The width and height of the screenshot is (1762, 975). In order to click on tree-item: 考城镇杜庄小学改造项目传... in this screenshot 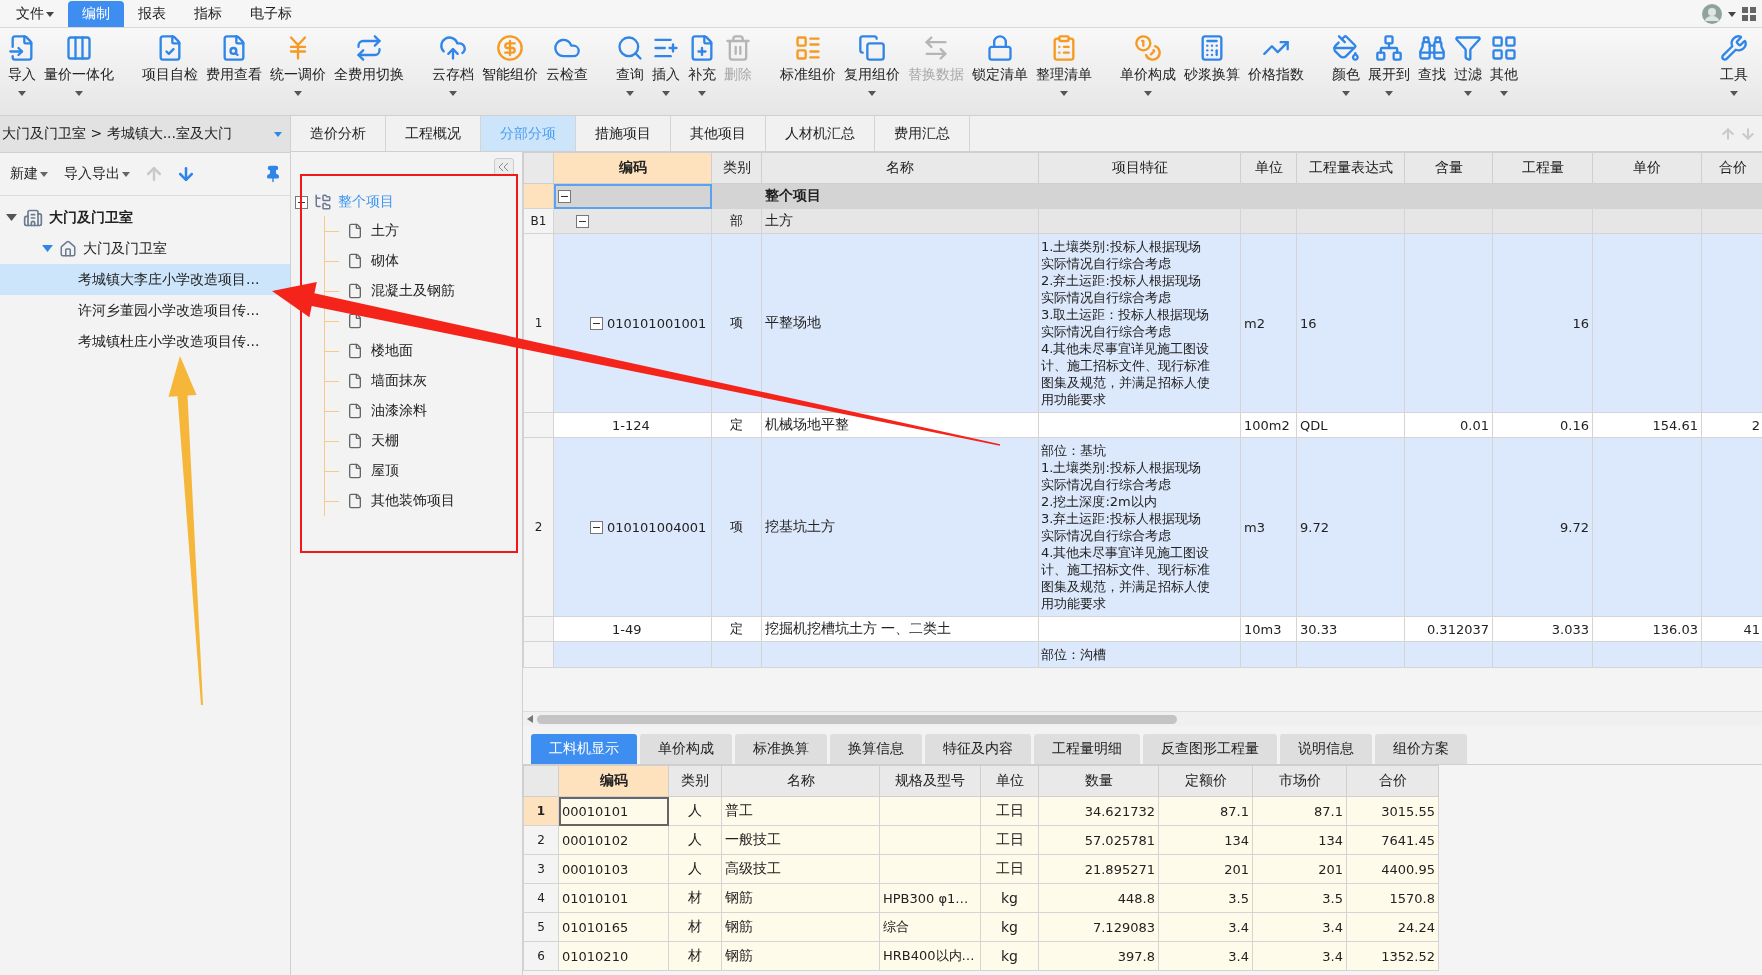, I will do `click(145, 341)`.